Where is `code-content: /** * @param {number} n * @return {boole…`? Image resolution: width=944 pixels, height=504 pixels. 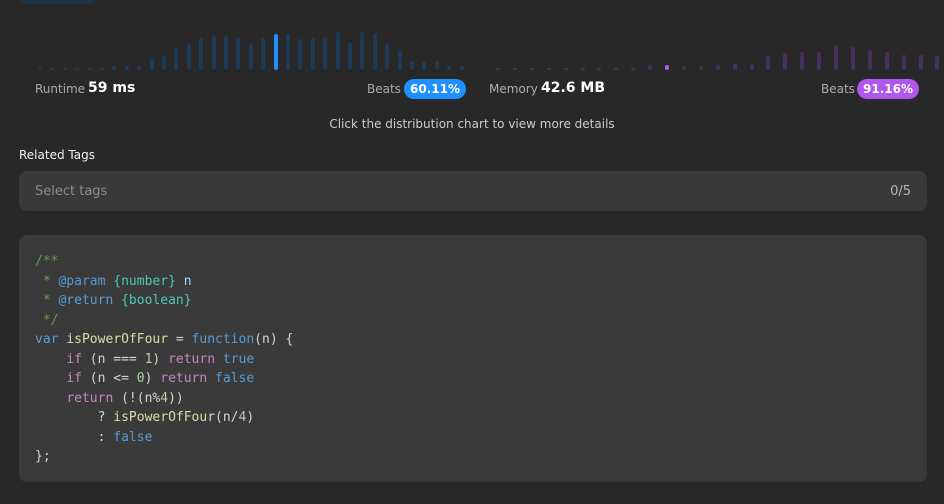 code-content: /** * @param {number} n * @return {boole… is located at coordinates (164, 359).